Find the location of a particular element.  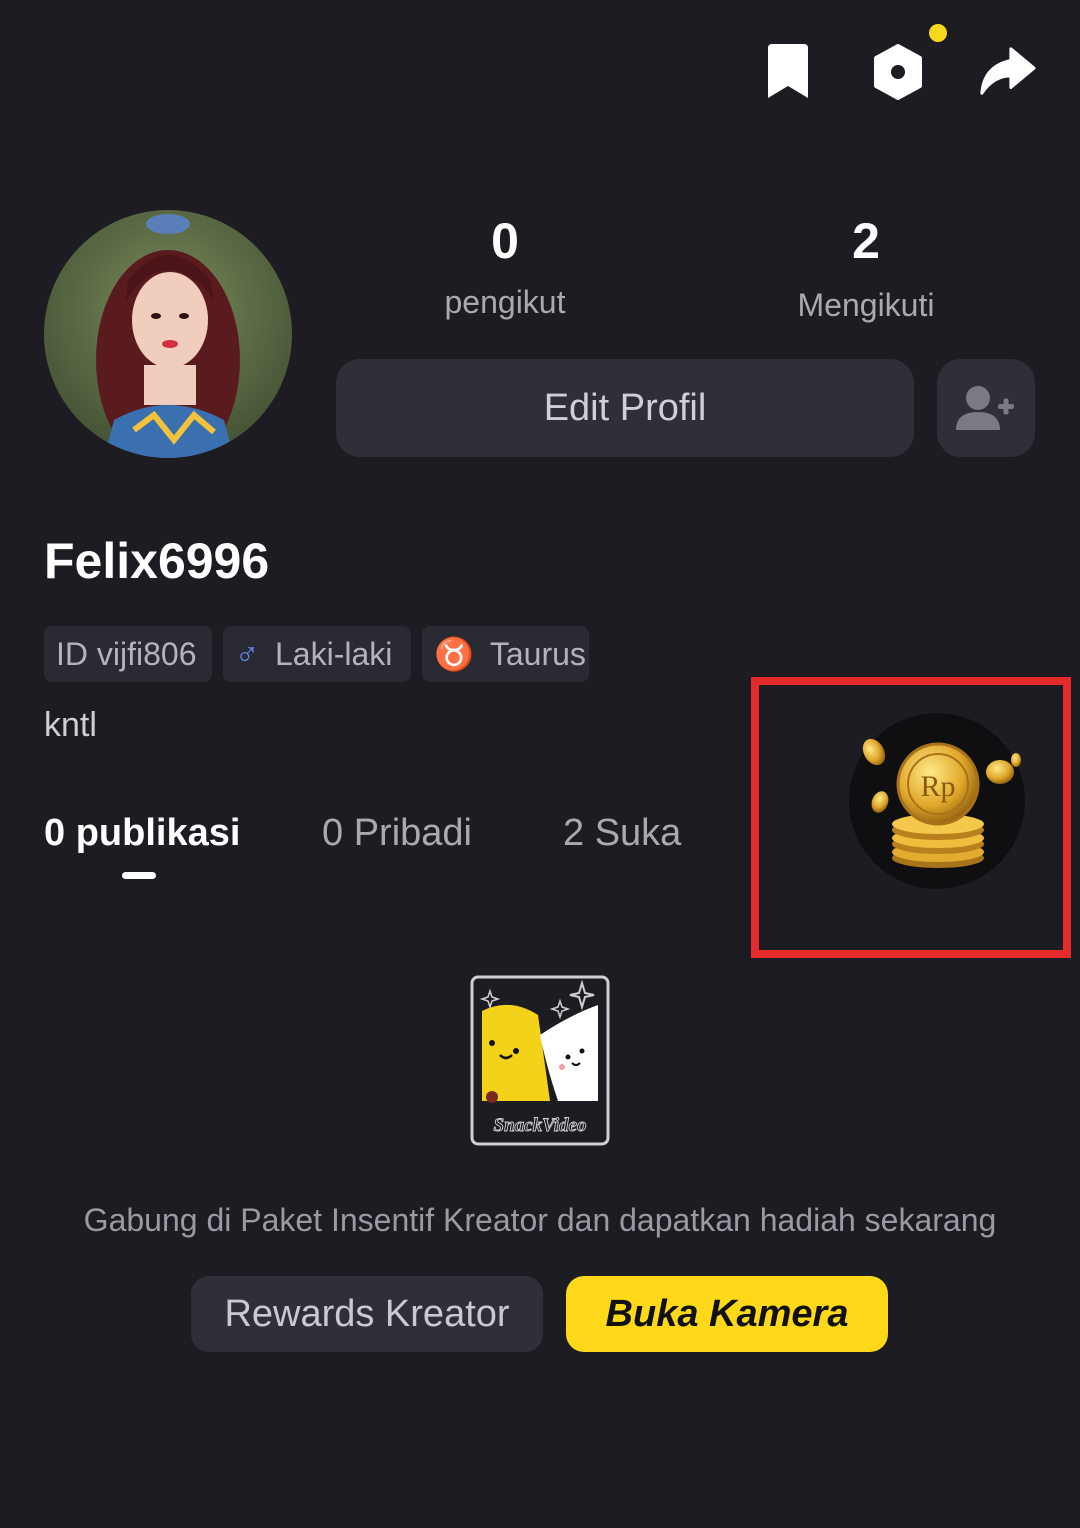

tab-suka: 2 Suka is located at coordinates (622, 833).